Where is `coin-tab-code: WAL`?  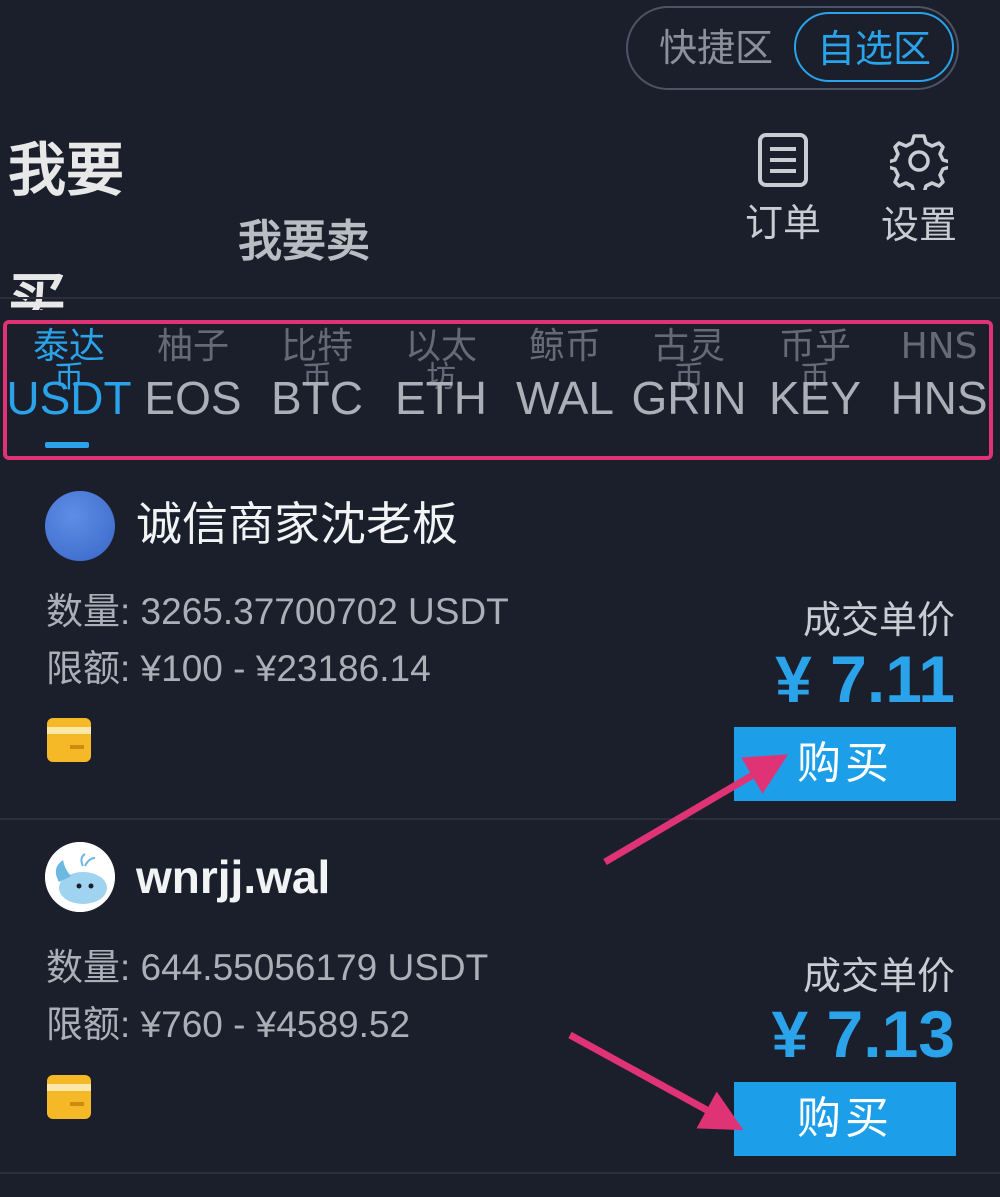 coin-tab-code: WAL is located at coordinates (565, 398).